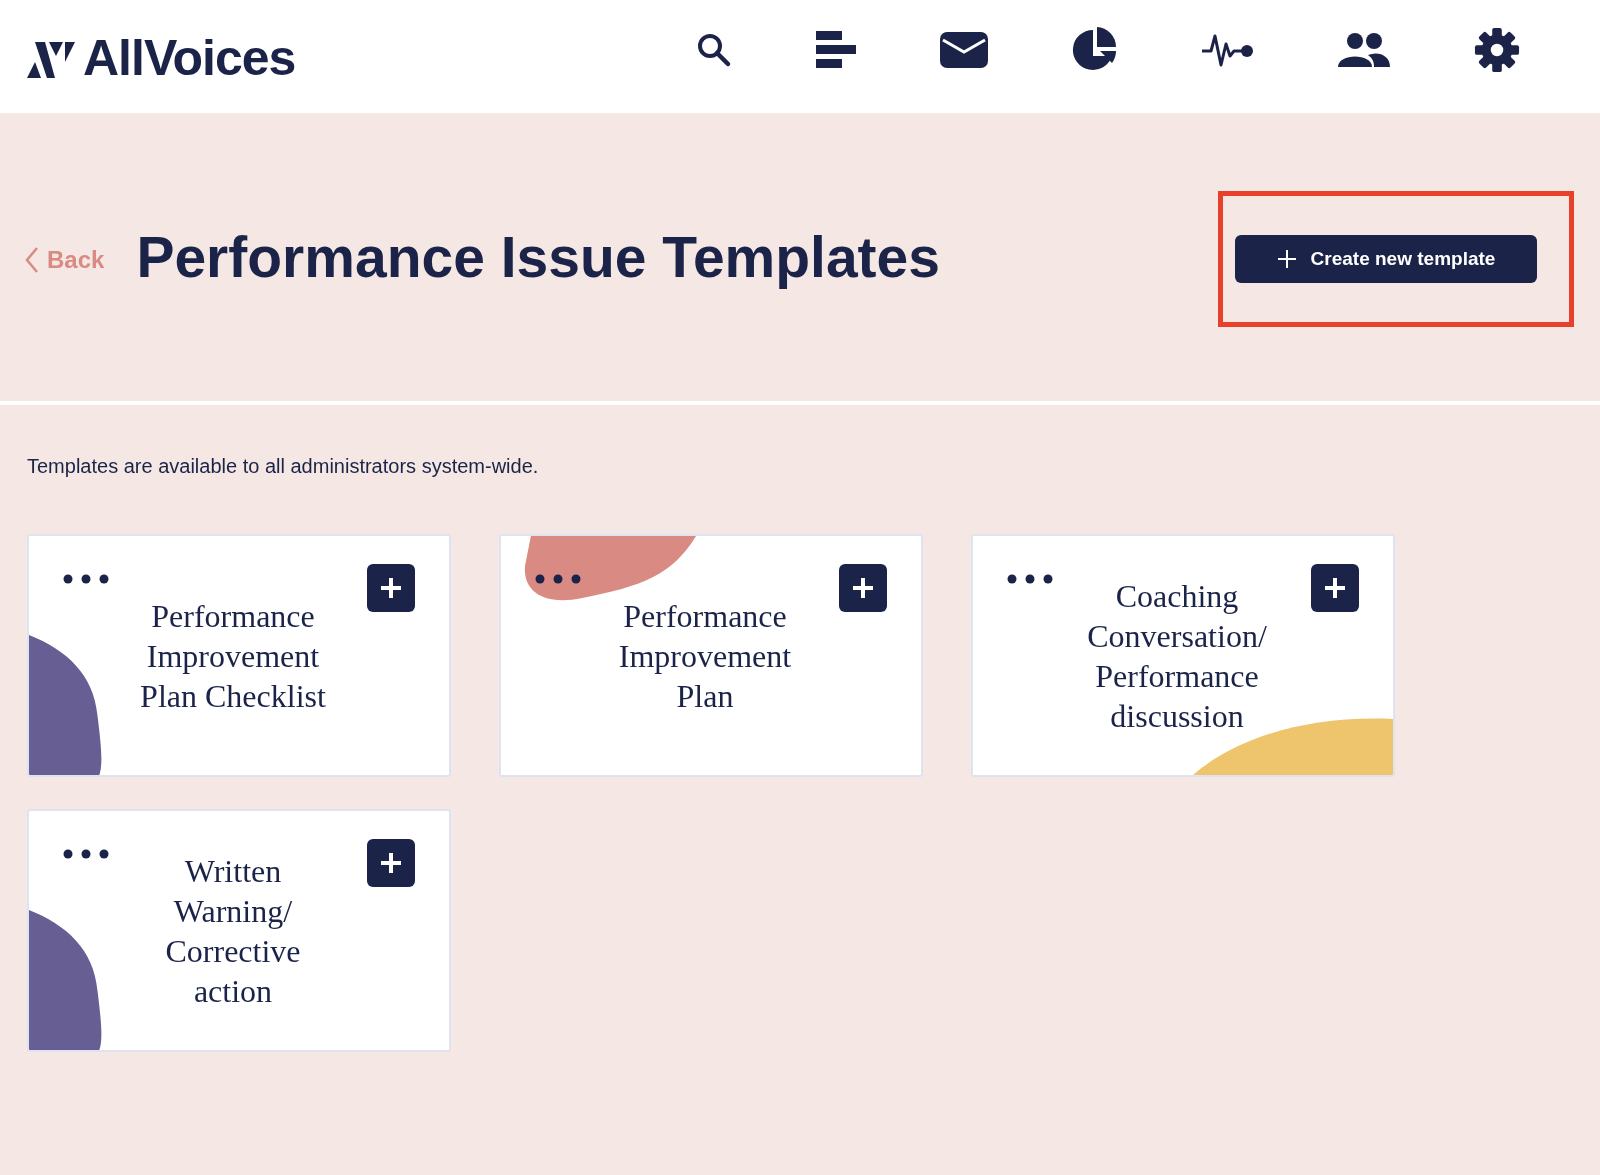 The image size is (1600, 1175). What do you see at coordinates (233, 656) in the screenshot?
I see `card-title: Performance Improvement Plan Checklist` at bounding box center [233, 656].